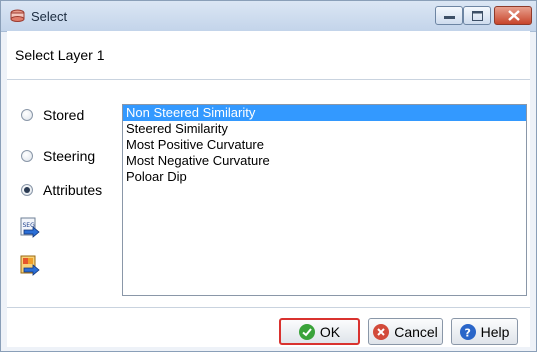 Image resolution: width=537 pixels, height=352 pixels. Describe the element at coordinates (324, 145) in the screenshot. I see `list-item: Most Positive Curvature` at that location.